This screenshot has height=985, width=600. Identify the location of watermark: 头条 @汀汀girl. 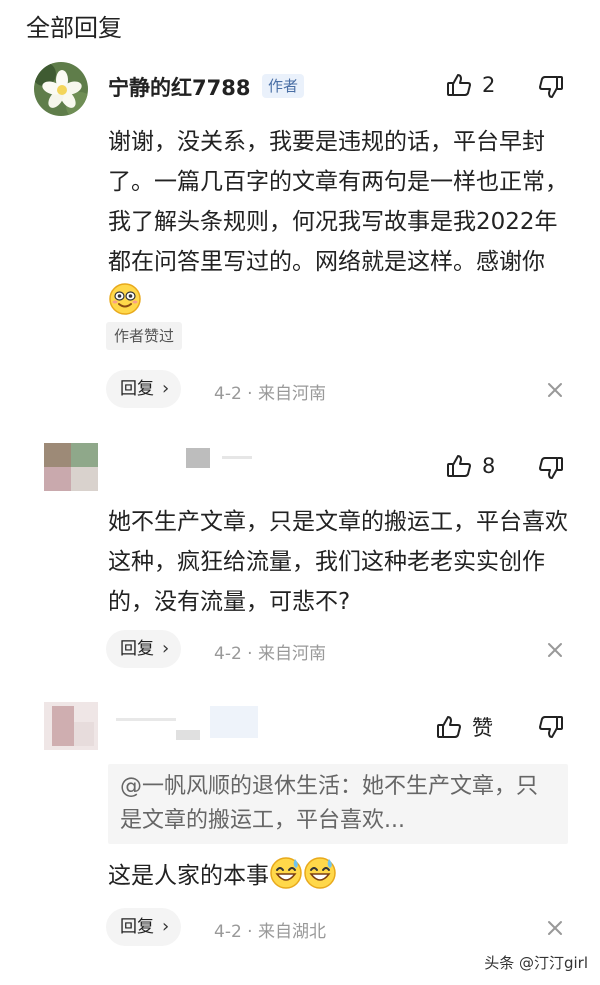
(536, 963).